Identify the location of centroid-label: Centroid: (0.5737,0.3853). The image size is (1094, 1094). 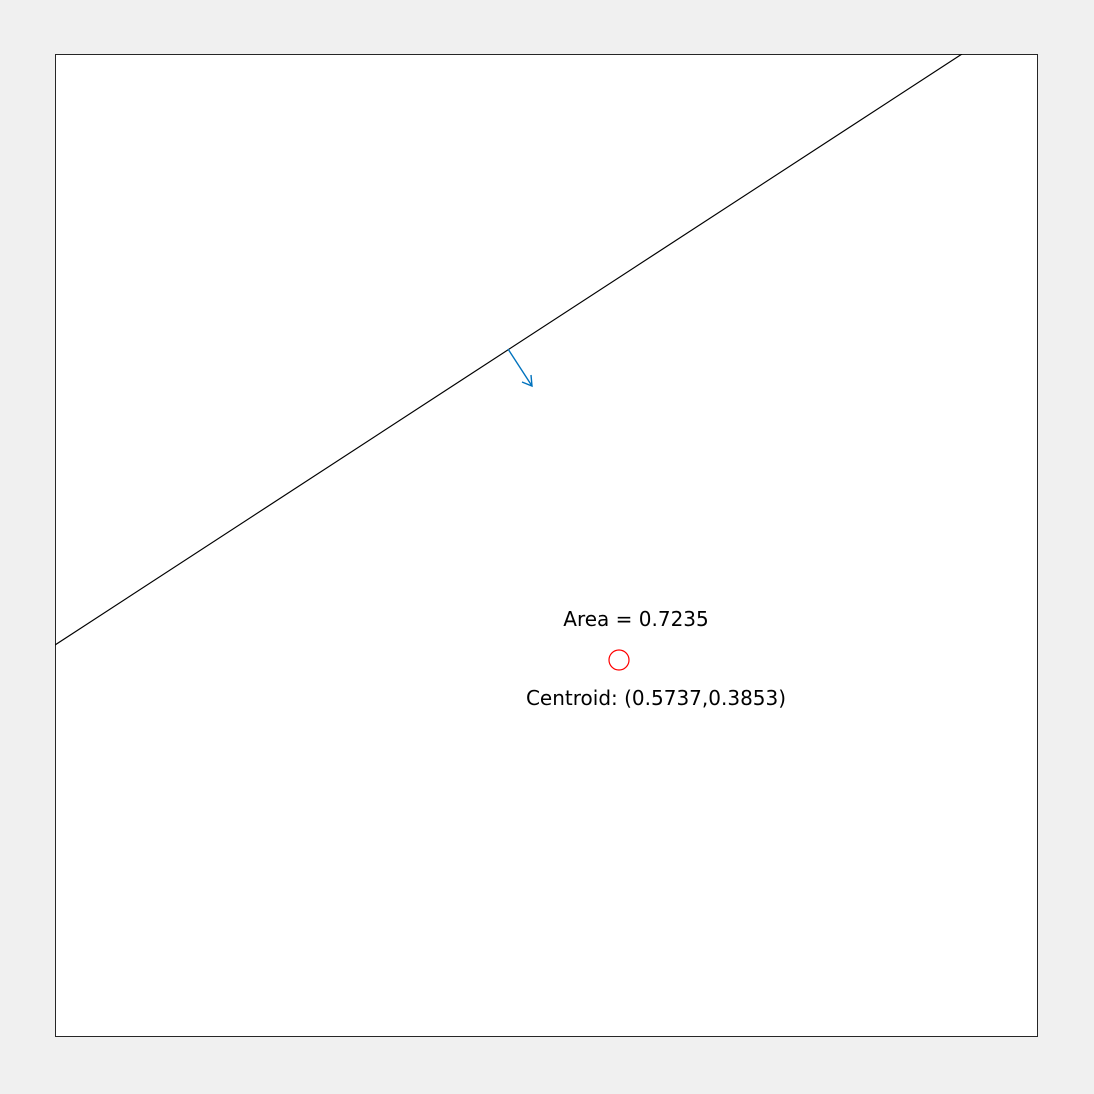
(656, 698).